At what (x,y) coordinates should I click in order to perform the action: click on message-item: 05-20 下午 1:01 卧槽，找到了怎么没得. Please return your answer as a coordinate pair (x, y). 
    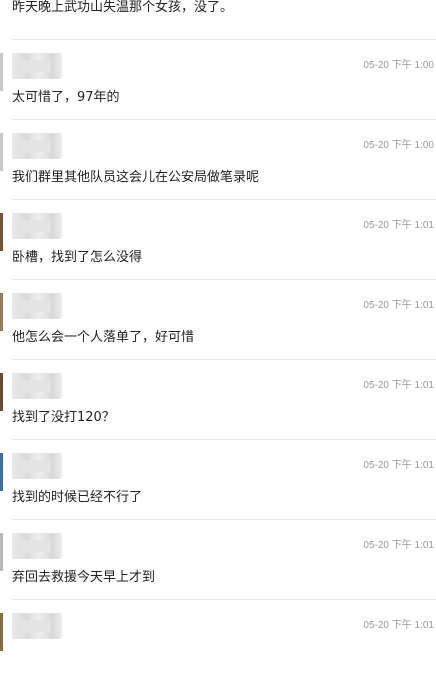
    Looking at the image, I should click on (218, 241).